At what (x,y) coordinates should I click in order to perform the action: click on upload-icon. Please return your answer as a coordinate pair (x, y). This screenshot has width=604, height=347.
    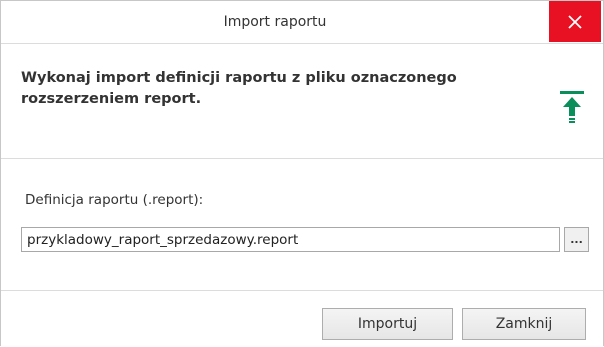
    Looking at the image, I should click on (572, 107).